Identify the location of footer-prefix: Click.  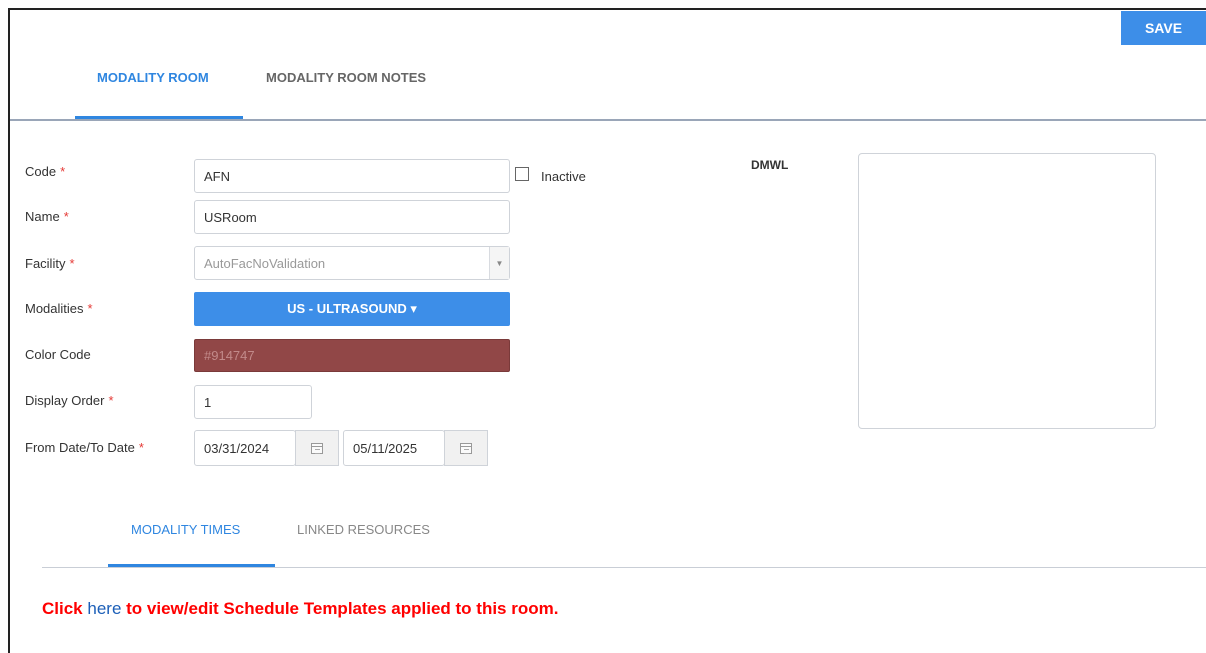
(62, 608).